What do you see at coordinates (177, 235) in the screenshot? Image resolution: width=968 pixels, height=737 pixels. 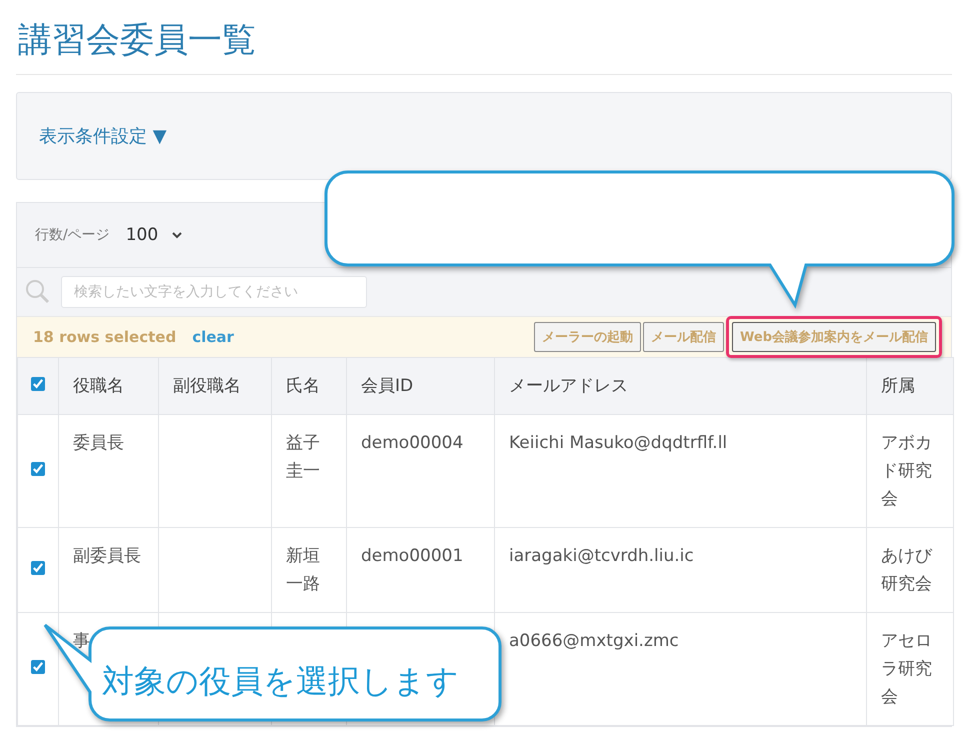 I see `chevron-down-icon` at bounding box center [177, 235].